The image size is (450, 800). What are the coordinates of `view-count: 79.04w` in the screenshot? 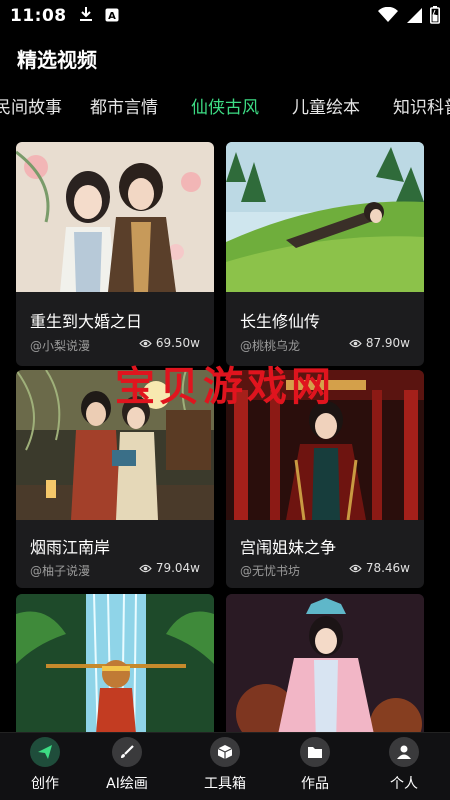 It's located at (169, 568).